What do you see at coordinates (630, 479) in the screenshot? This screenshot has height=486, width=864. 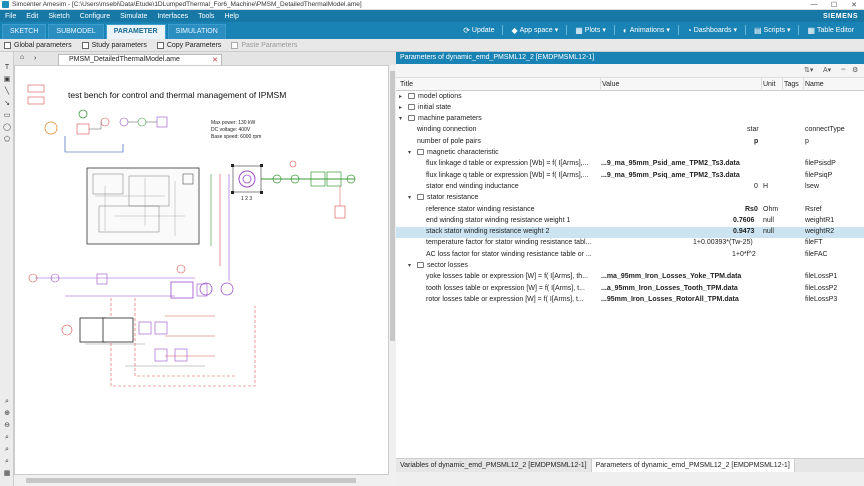 I see `status-bar` at bounding box center [630, 479].